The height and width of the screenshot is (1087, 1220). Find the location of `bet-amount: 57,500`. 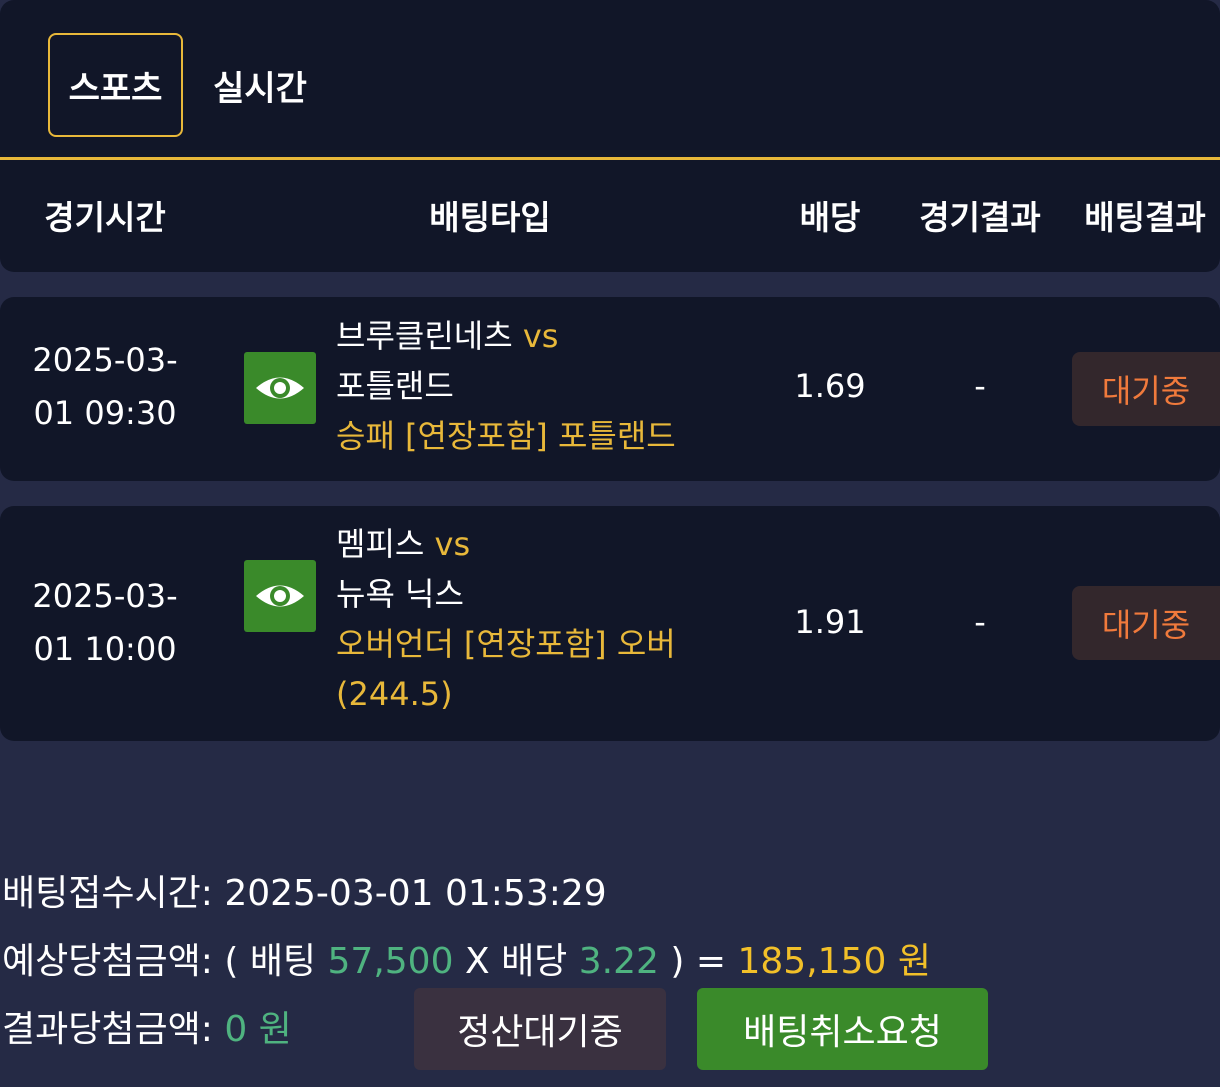

bet-amount: 57,500 is located at coordinates (390, 961).